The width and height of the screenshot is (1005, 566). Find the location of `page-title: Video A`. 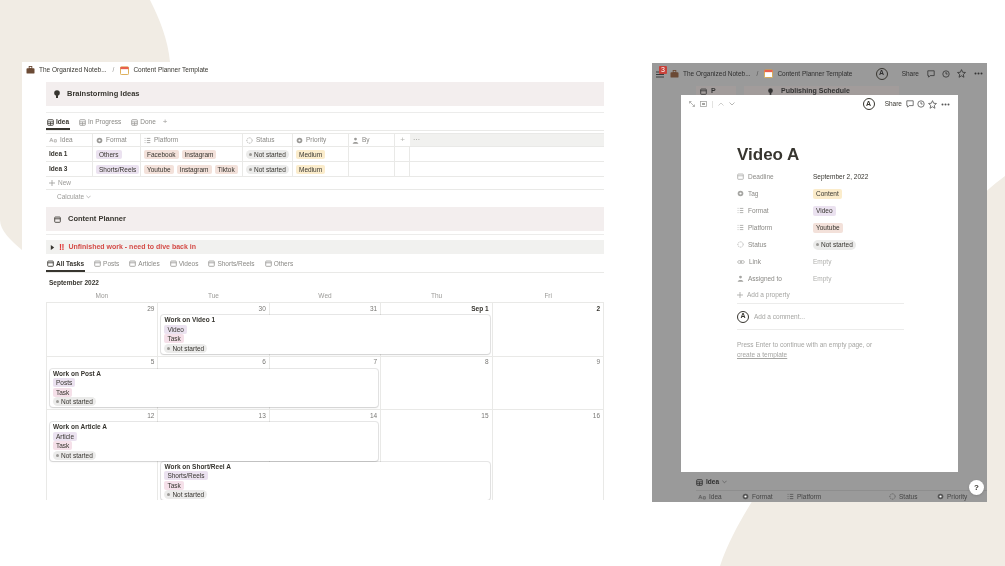

page-title: Video A is located at coordinates (769, 155).